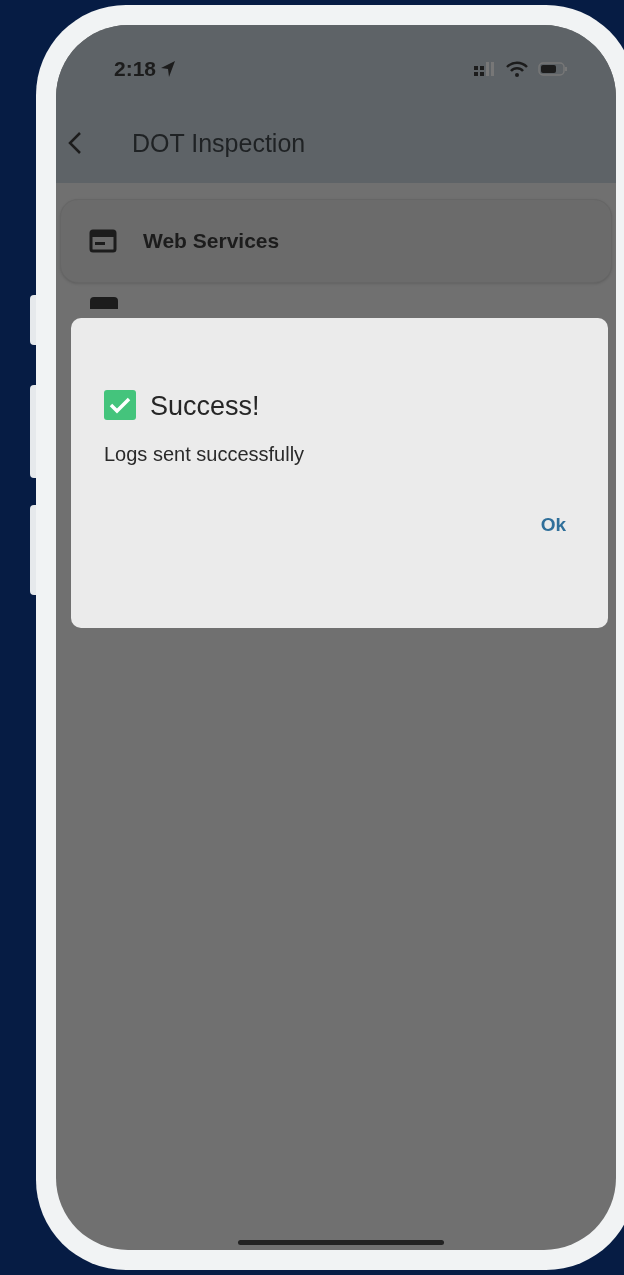 This screenshot has width=624, height=1275. Describe the element at coordinates (75, 143) in the screenshot. I see `back-chevron-icon` at that location.